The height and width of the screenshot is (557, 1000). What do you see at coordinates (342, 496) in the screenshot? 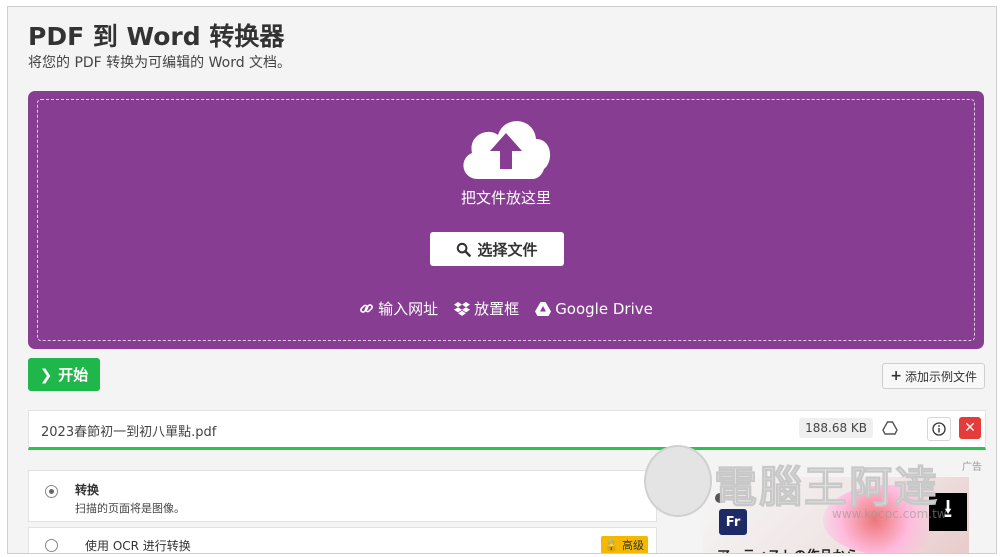
I see `option-convert: 转换 扫描的页面将是图像。` at bounding box center [342, 496].